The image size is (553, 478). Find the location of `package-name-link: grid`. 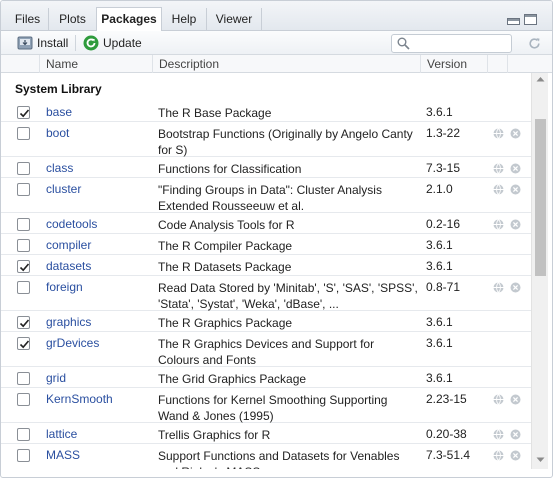

package-name-link: grid is located at coordinates (56, 378).